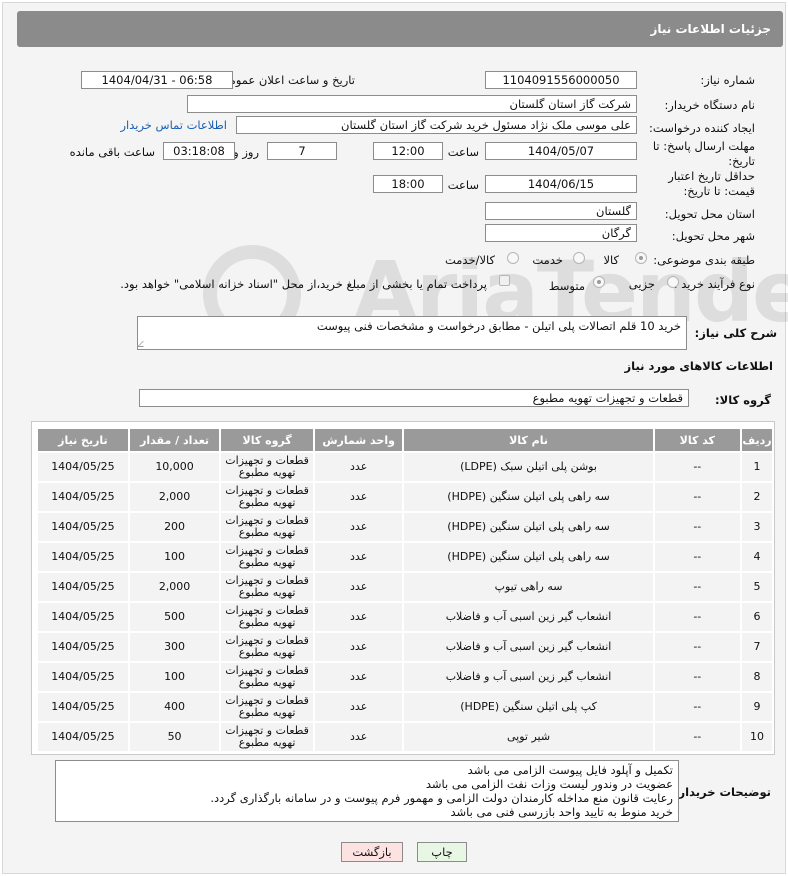 Image resolution: width=788 pixels, height=876 pixels. What do you see at coordinates (757, 587) in the screenshot?
I see `cell-row-number: 5` at bounding box center [757, 587].